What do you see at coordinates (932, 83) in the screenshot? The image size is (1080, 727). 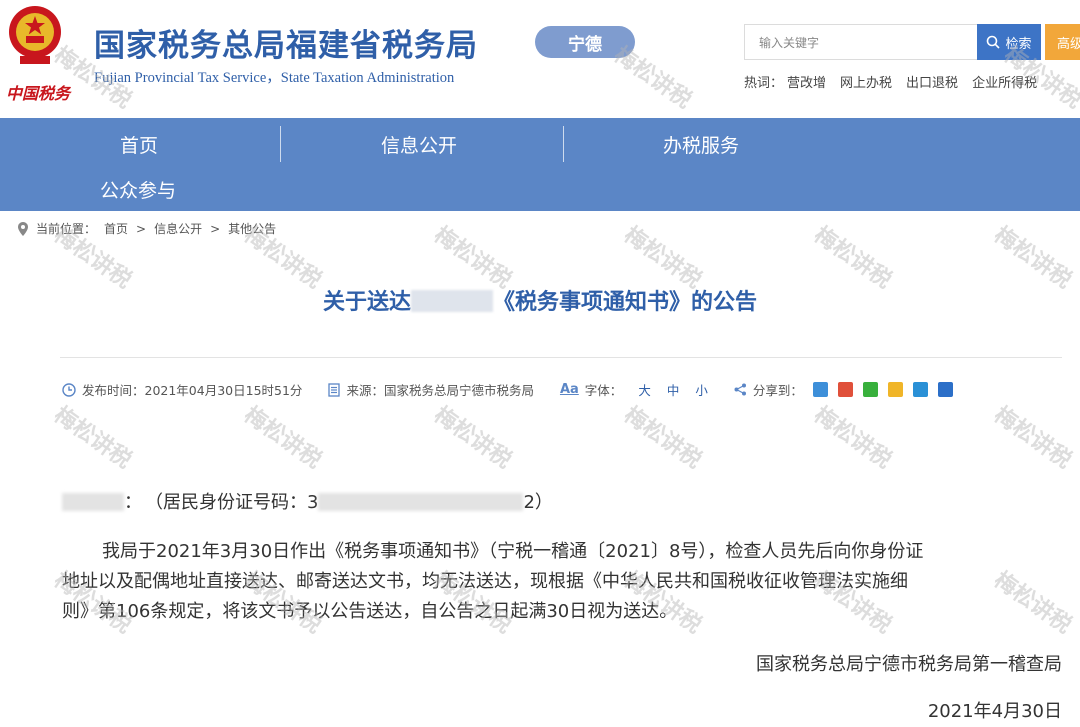 I see `hotword-link: 出口退税` at bounding box center [932, 83].